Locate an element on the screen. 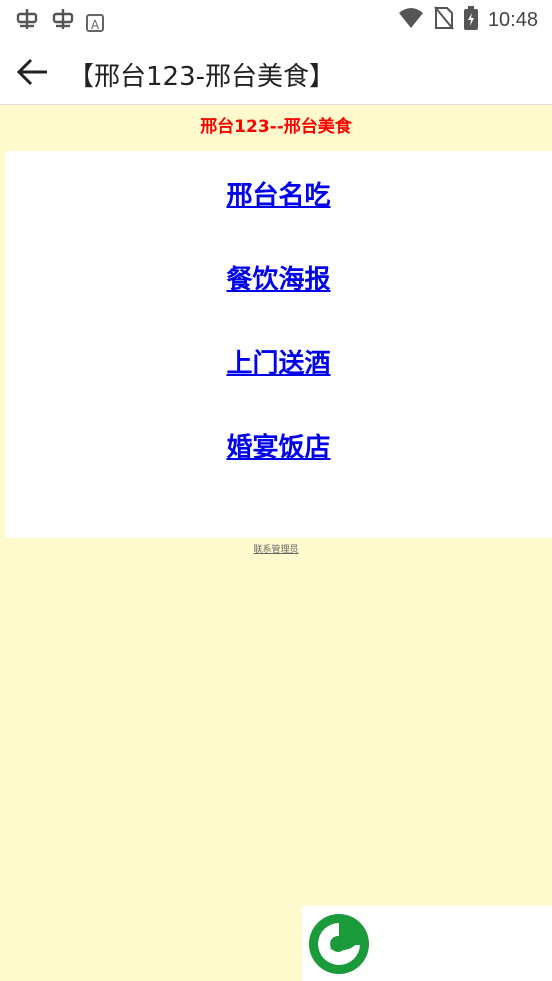 The image size is (552, 981). status-bar: A 10:48 is located at coordinates (276, 19).